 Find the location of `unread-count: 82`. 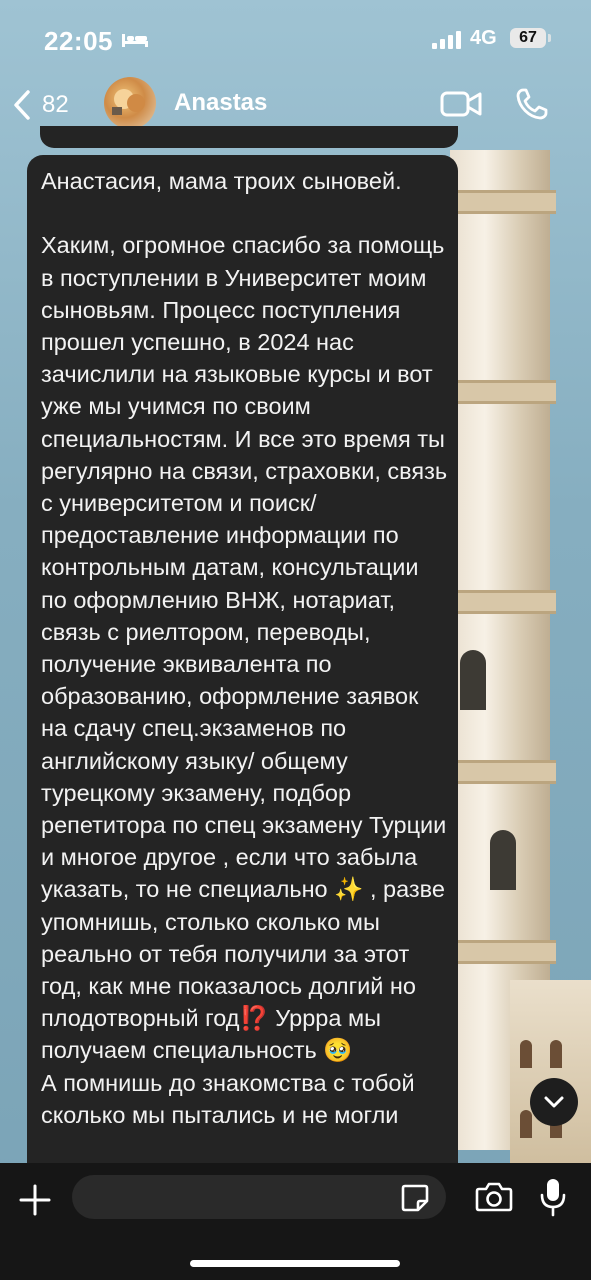

unread-count: 82 is located at coordinates (55, 104).